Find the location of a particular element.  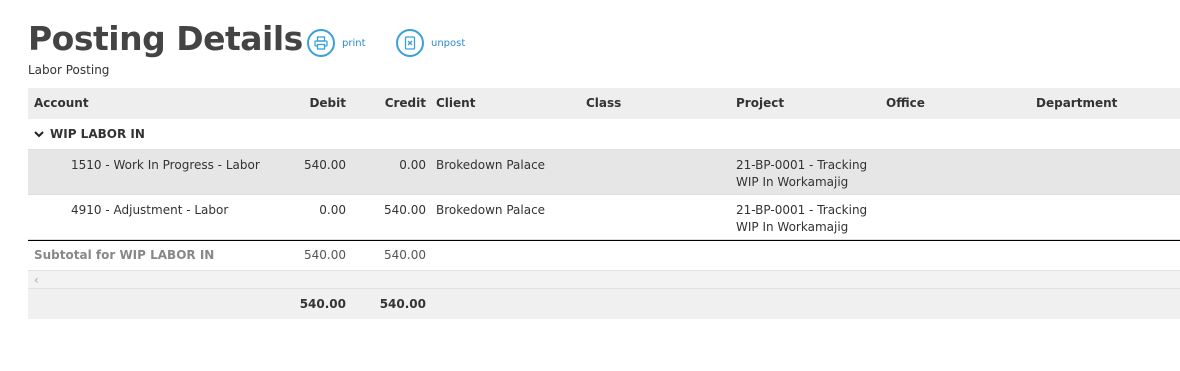

printer-icon is located at coordinates (321, 43).